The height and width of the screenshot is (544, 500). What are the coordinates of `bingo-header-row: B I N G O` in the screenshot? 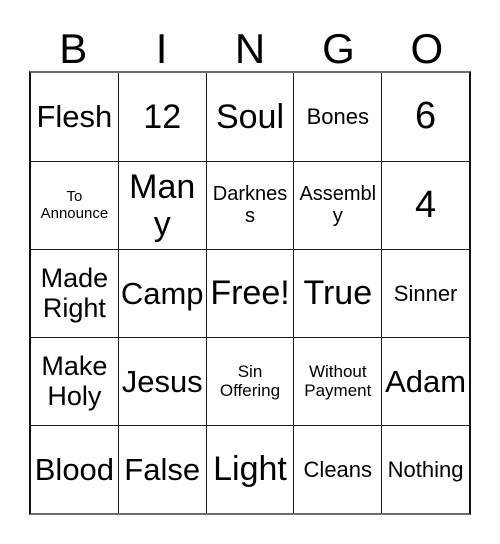 It's located at (250, 42).